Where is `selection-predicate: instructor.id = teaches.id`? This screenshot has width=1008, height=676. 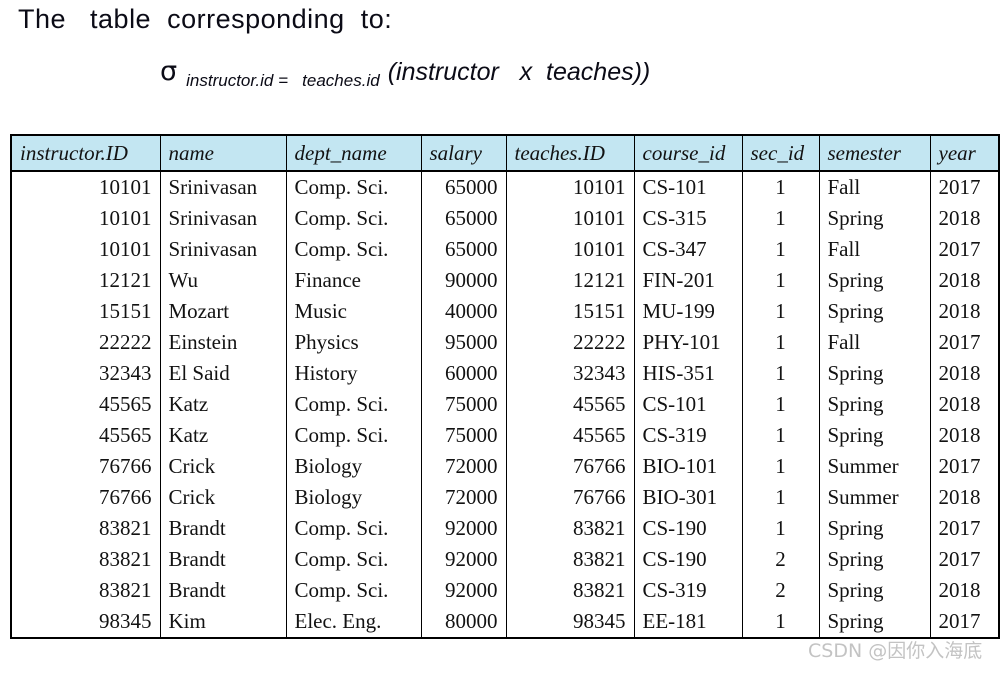 selection-predicate: instructor.id = teaches.id is located at coordinates (283, 80).